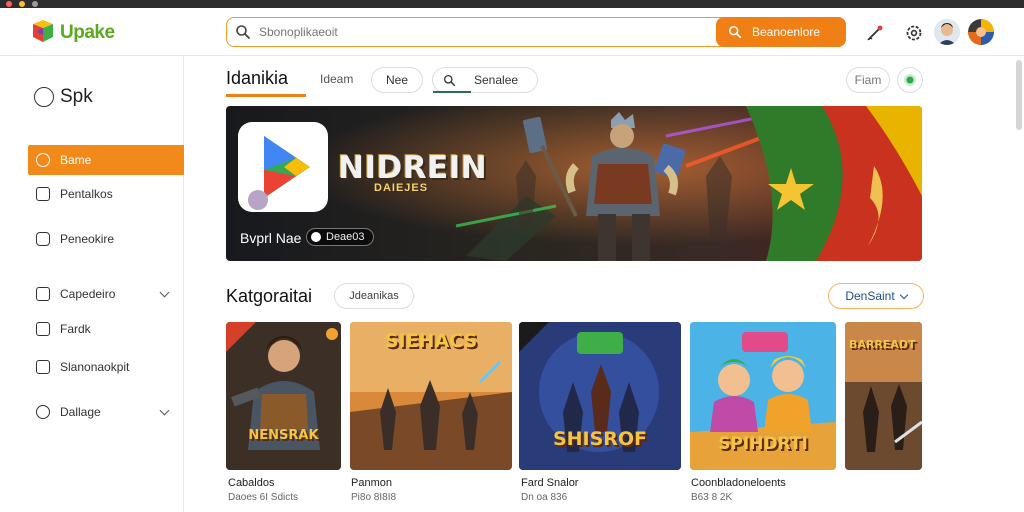  What do you see at coordinates (269, 296) in the screenshot?
I see `categories-title: Katgoraitai` at bounding box center [269, 296].